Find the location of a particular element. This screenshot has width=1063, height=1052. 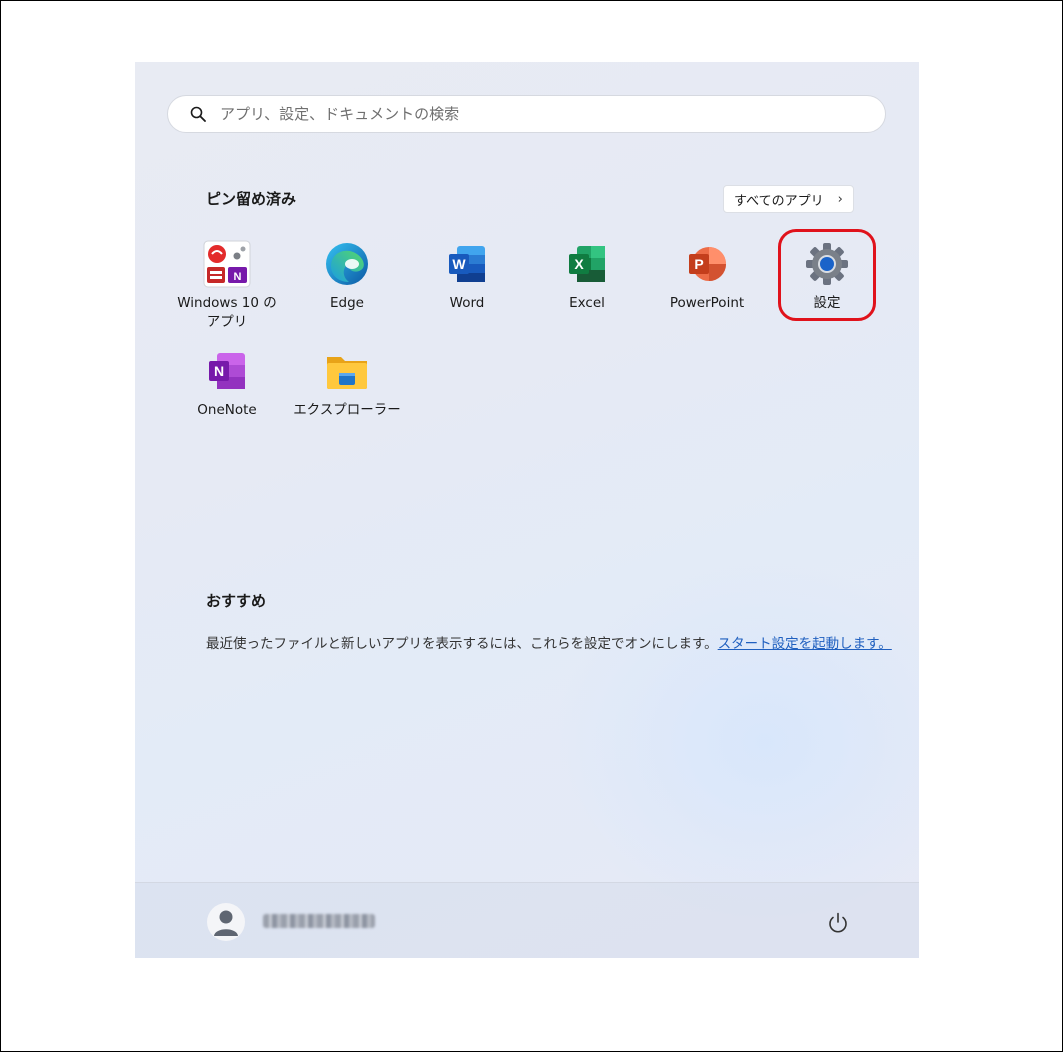

search-input is located at coordinates (540, 114).